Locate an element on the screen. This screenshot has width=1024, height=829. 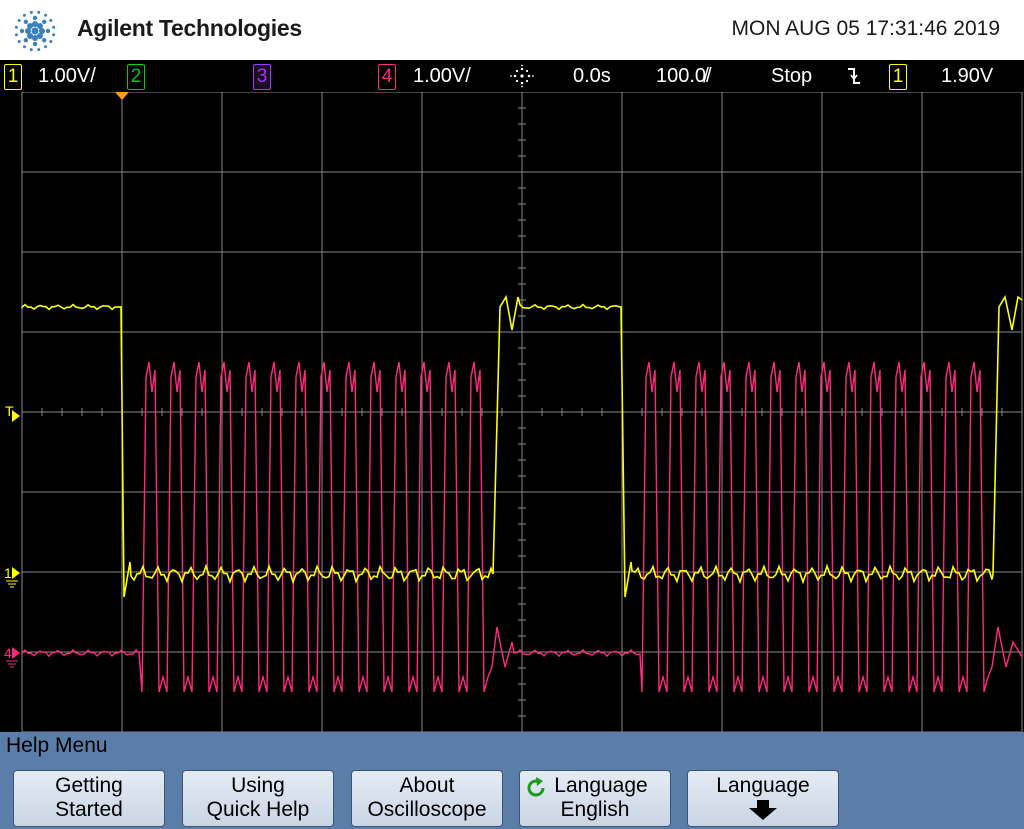
about-oscilloscope-softkey: About Oscilloscope is located at coordinates (427, 798).